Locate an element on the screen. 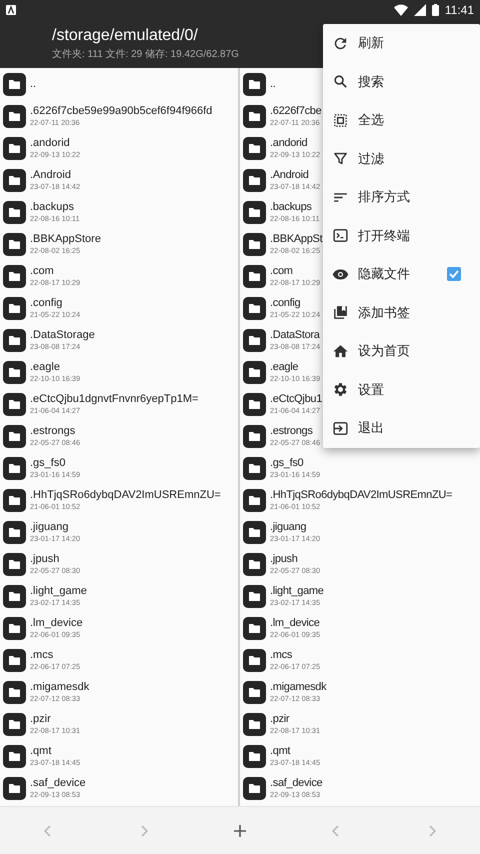  menu-item: 设为首页 is located at coordinates (401, 351).